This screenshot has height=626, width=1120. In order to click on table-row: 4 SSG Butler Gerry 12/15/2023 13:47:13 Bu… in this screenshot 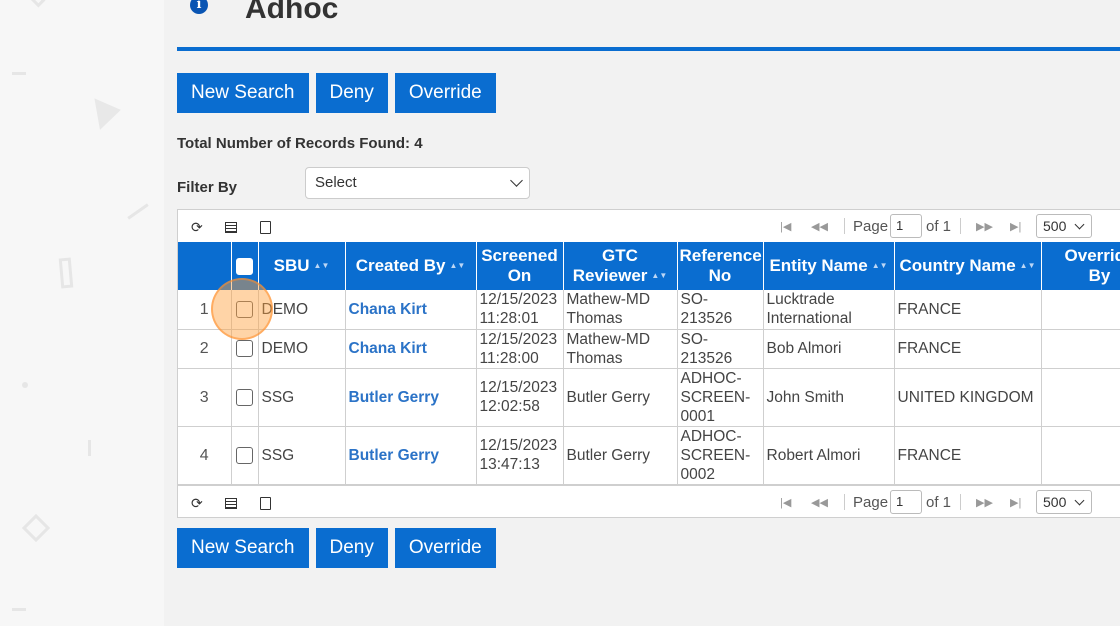, I will do `click(649, 455)`.